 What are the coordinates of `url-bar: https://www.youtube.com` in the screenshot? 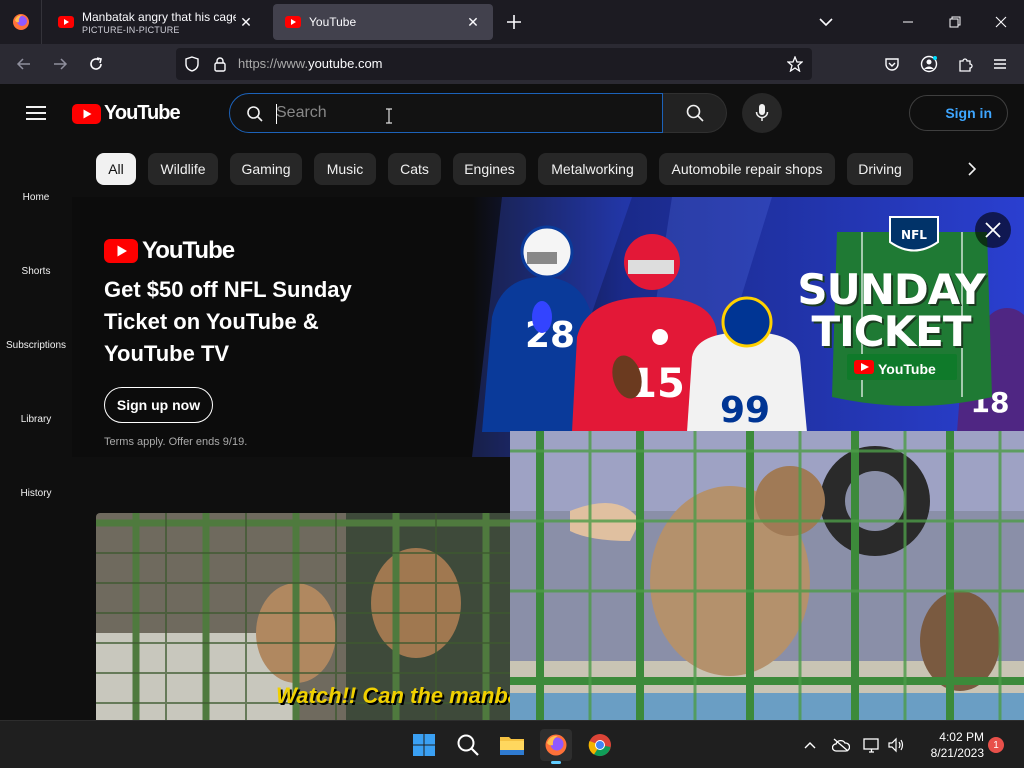 It's located at (494, 64).